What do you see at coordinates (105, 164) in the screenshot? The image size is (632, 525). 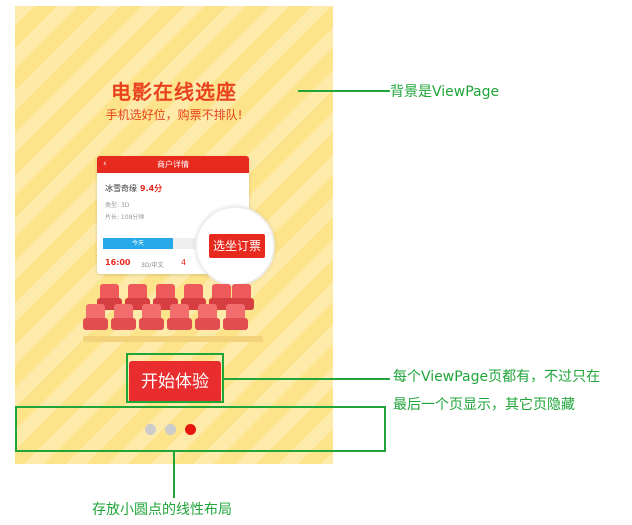 I see `back-arrow-icon: ‹` at bounding box center [105, 164].